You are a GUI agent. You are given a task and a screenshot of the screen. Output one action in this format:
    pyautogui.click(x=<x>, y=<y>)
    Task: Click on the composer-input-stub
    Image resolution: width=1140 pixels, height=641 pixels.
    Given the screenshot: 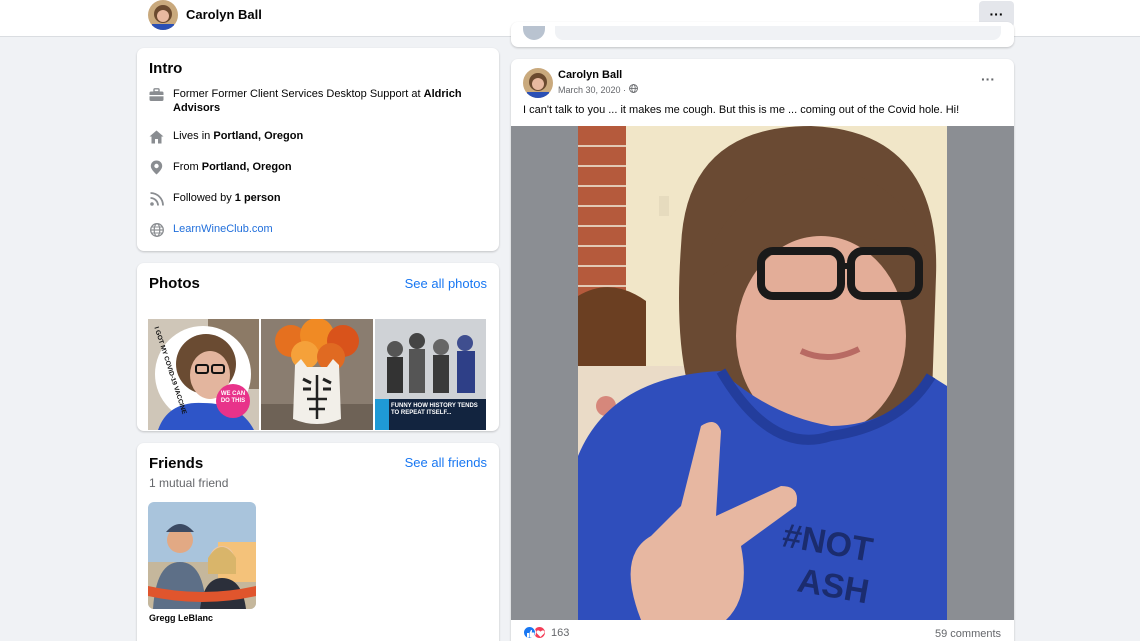 What is the action you would take?
    pyautogui.click(x=778, y=33)
    